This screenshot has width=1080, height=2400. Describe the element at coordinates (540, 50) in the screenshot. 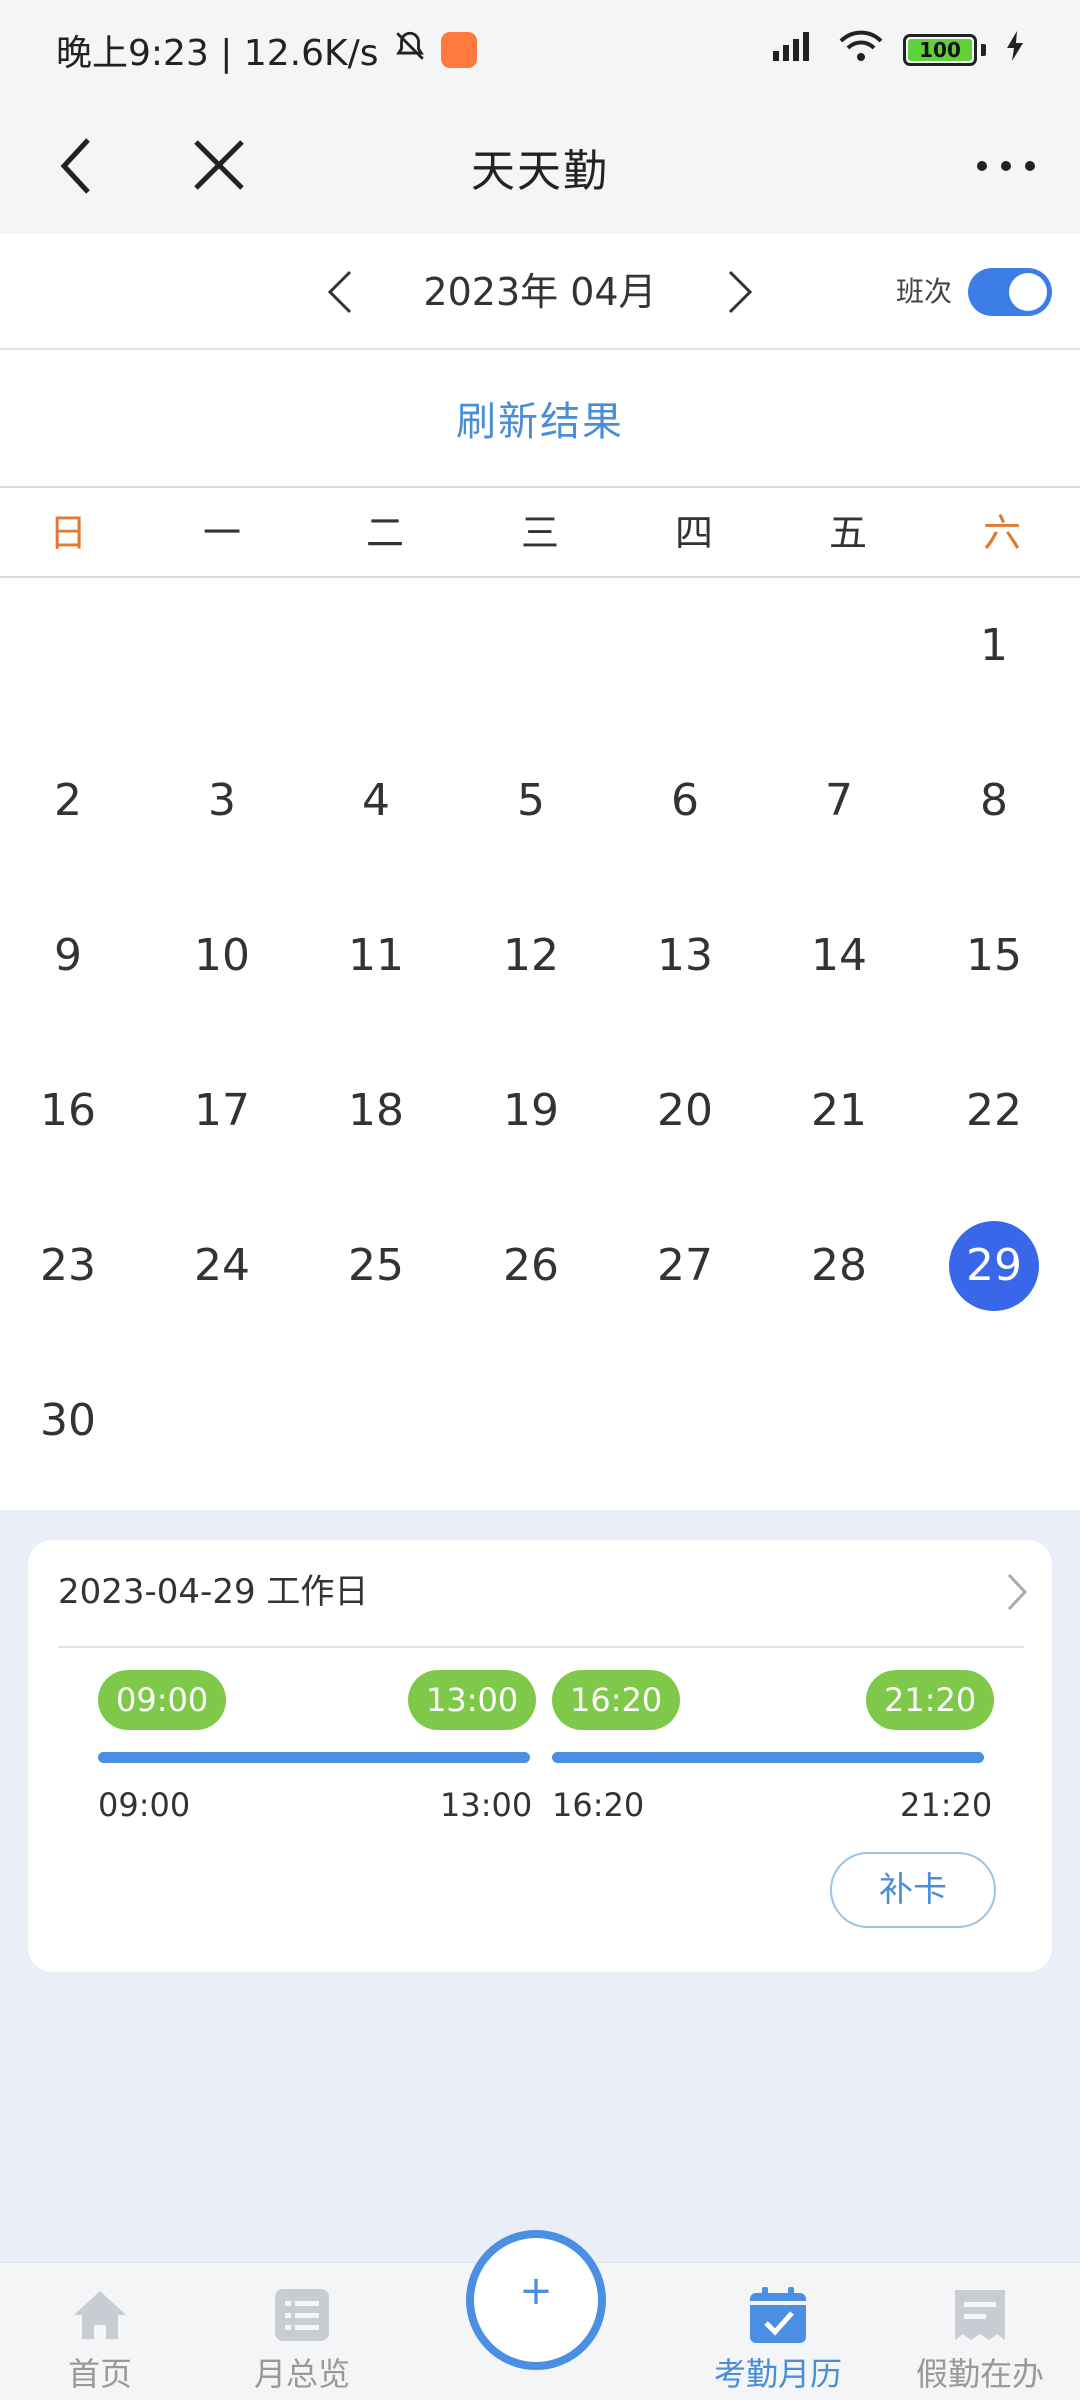

I see `status-bar: 晚上9:23 | 12.6K/s 100` at that location.